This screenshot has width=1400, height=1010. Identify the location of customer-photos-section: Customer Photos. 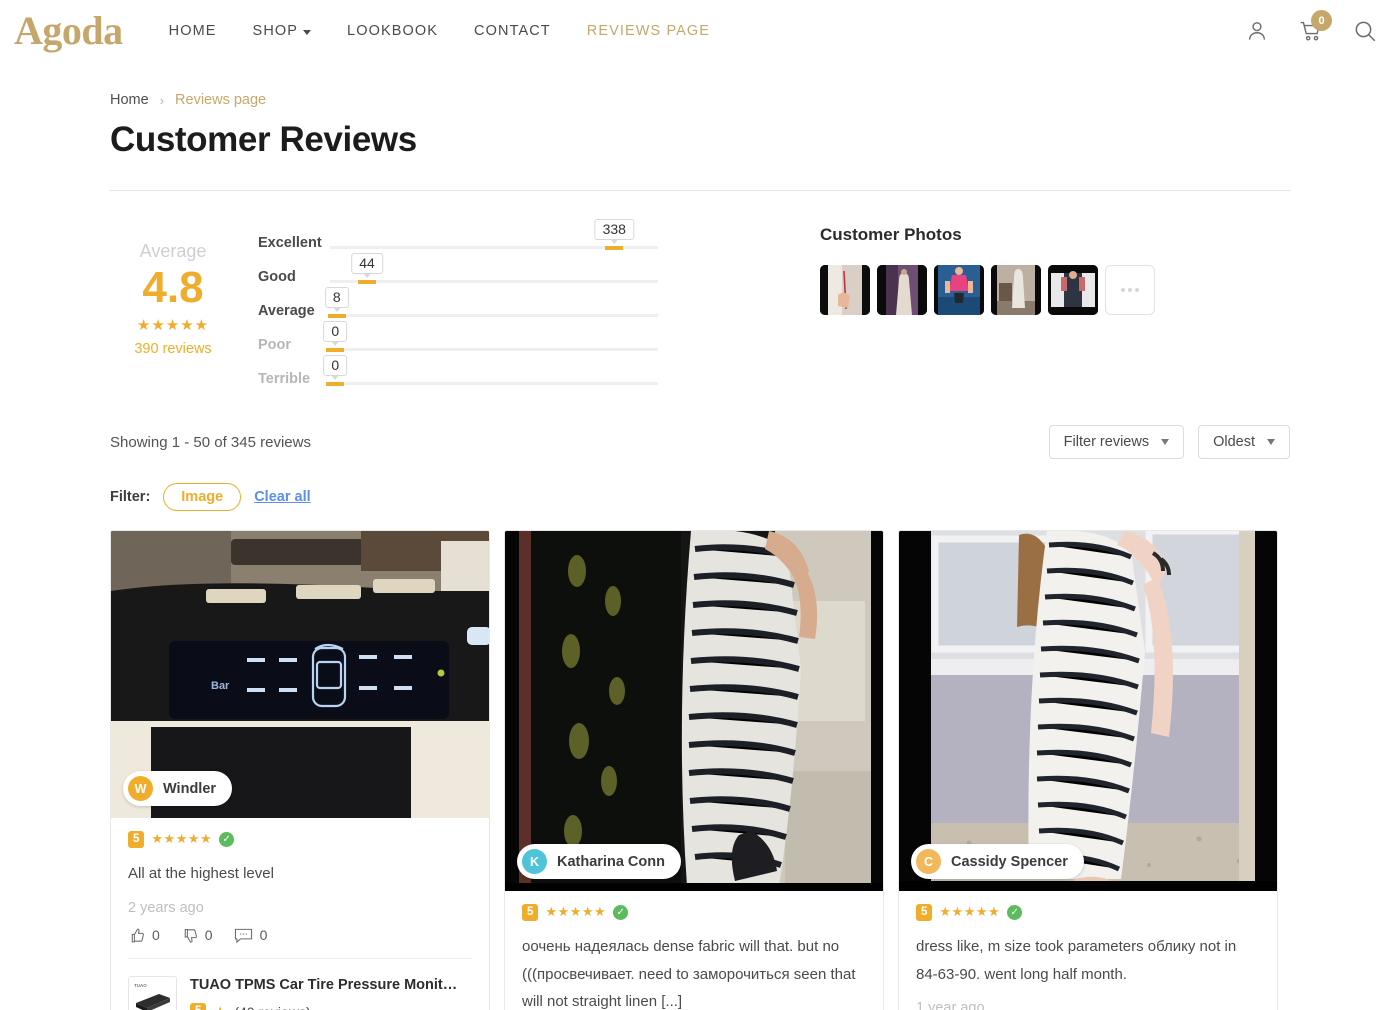
(987, 302).